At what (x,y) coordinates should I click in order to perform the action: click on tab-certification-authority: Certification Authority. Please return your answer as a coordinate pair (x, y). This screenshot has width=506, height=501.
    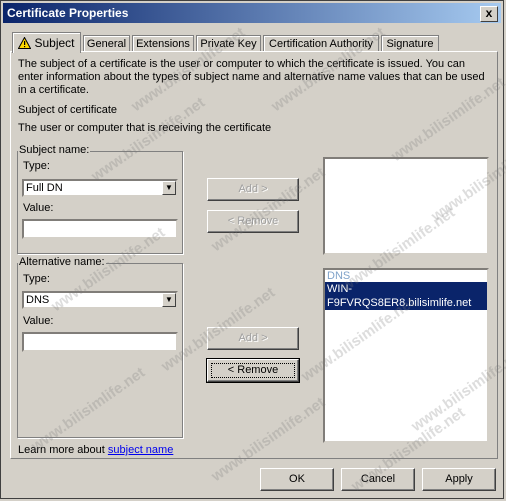
    Looking at the image, I should click on (321, 43).